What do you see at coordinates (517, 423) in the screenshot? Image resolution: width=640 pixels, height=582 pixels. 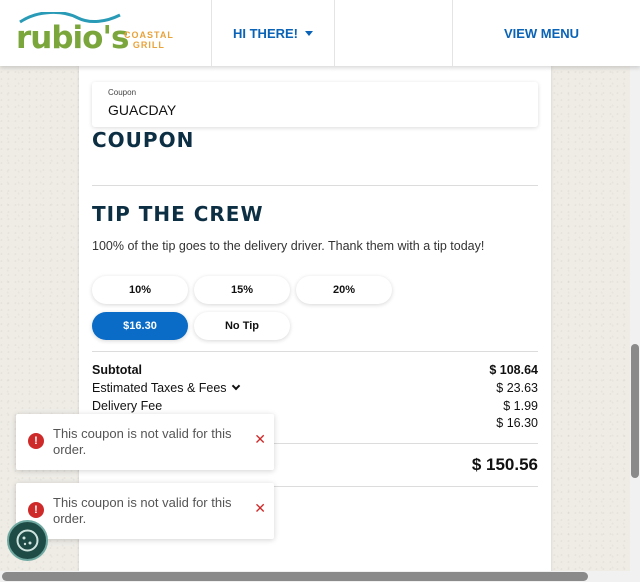 I see `tip-value: $ 16.30` at bounding box center [517, 423].